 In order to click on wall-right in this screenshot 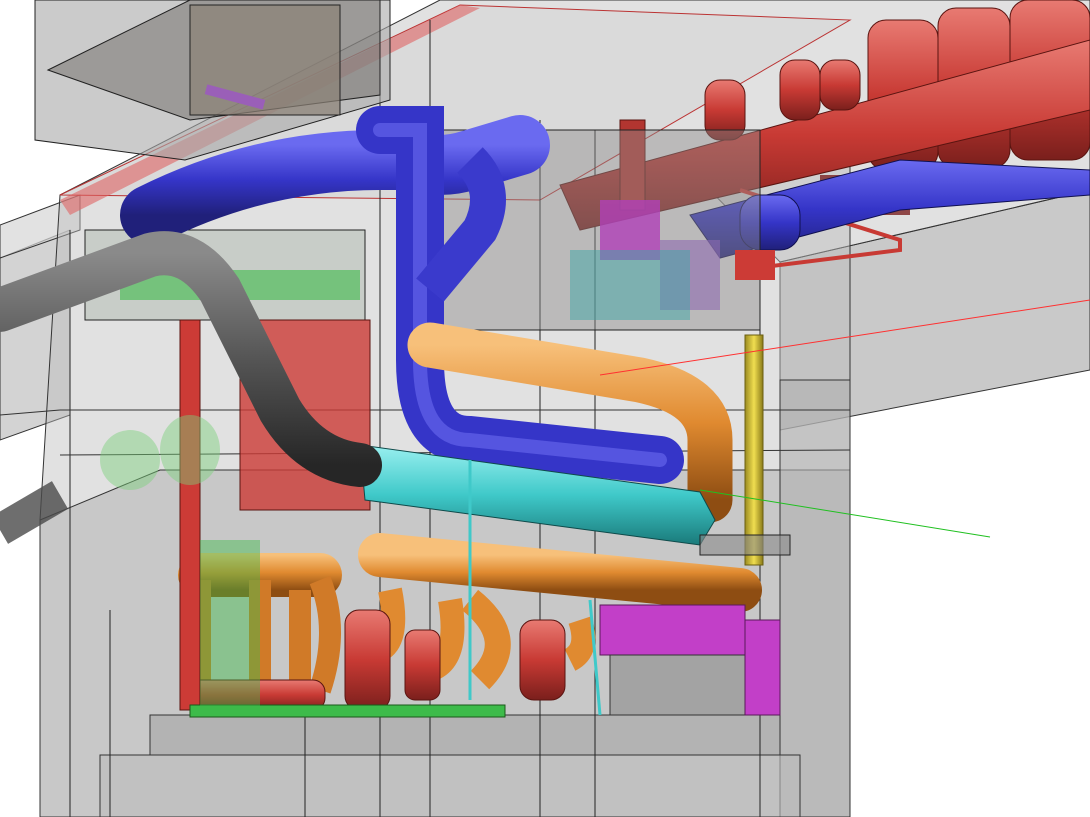, I will do `click(815, 598)`.